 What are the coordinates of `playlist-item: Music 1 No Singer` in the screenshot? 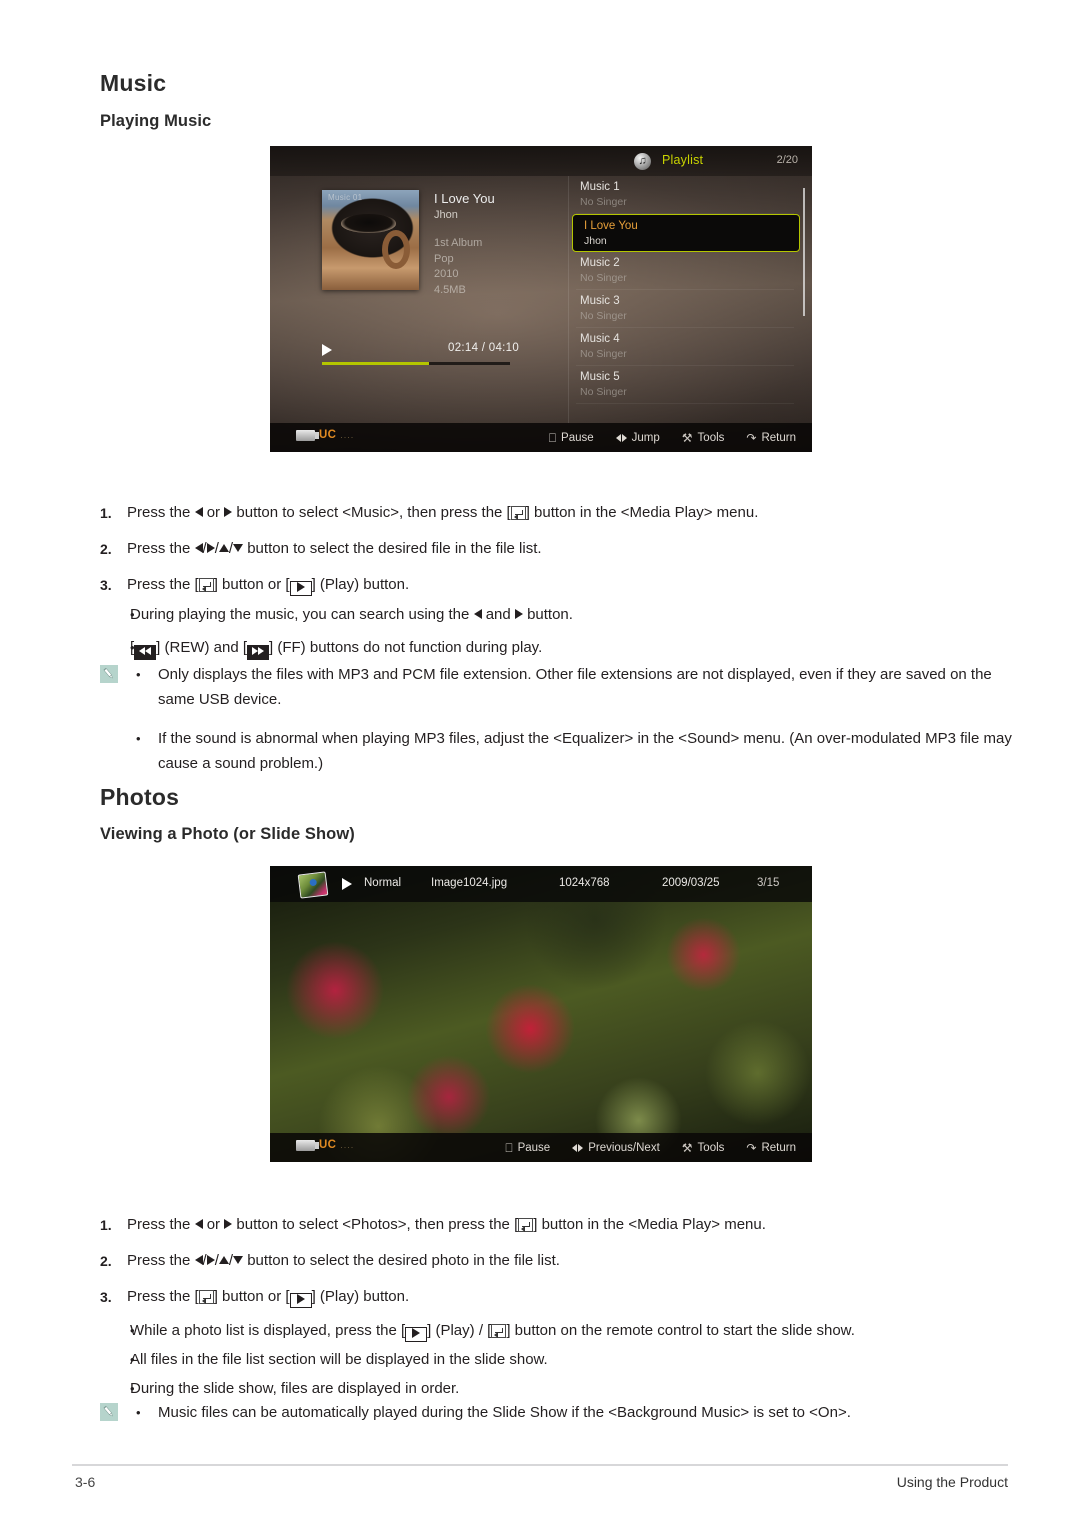 It's located at (685, 195).